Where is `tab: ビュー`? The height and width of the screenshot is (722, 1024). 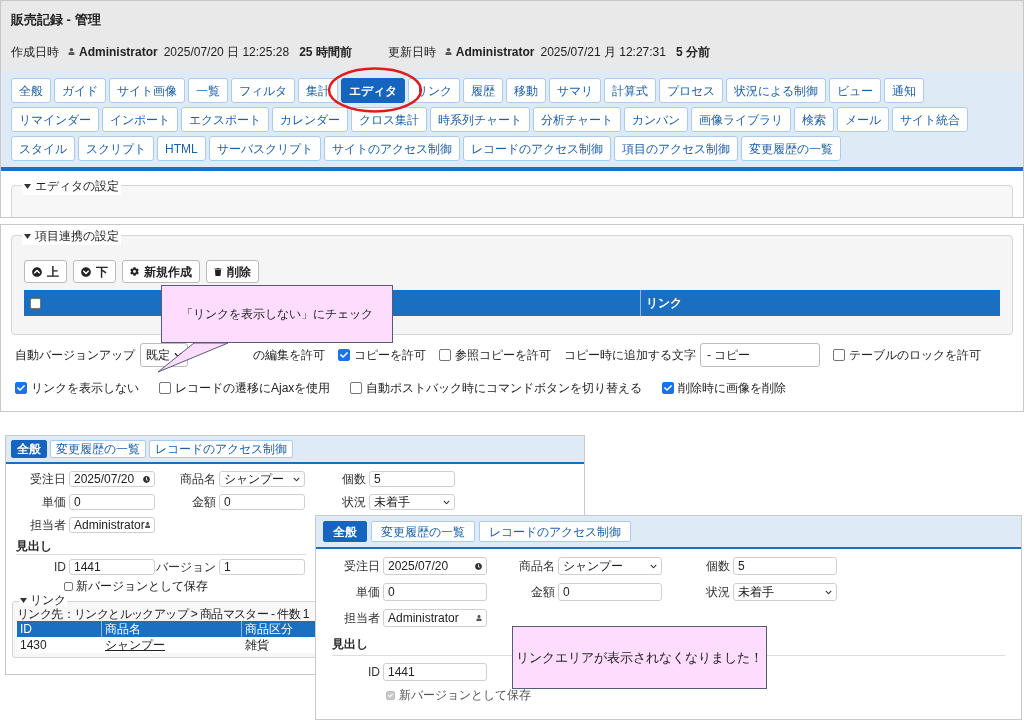 tab: ビュー is located at coordinates (855, 90).